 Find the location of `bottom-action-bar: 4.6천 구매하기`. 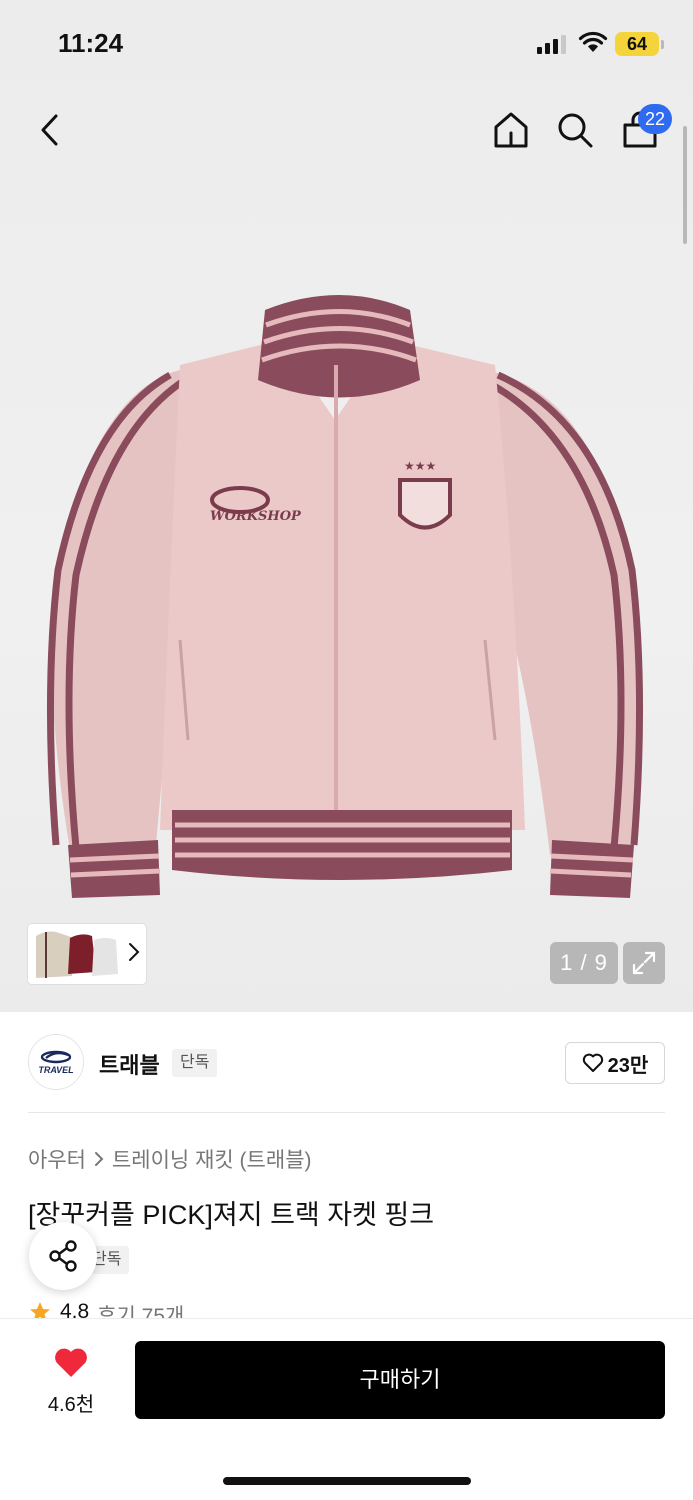

bottom-action-bar: 4.6천 구매하기 is located at coordinates (346, 1409).